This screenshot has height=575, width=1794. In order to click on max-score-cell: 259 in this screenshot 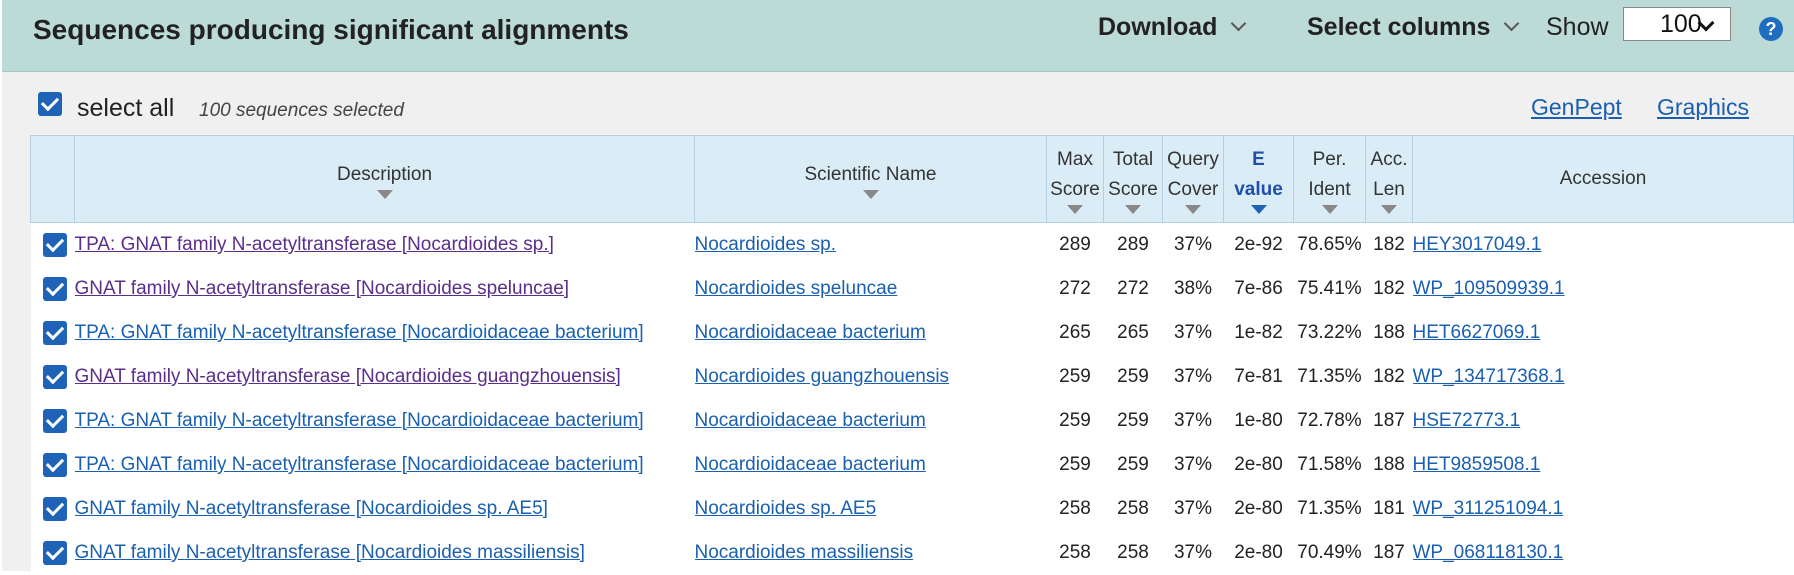, I will do `click(1075, 465)`.